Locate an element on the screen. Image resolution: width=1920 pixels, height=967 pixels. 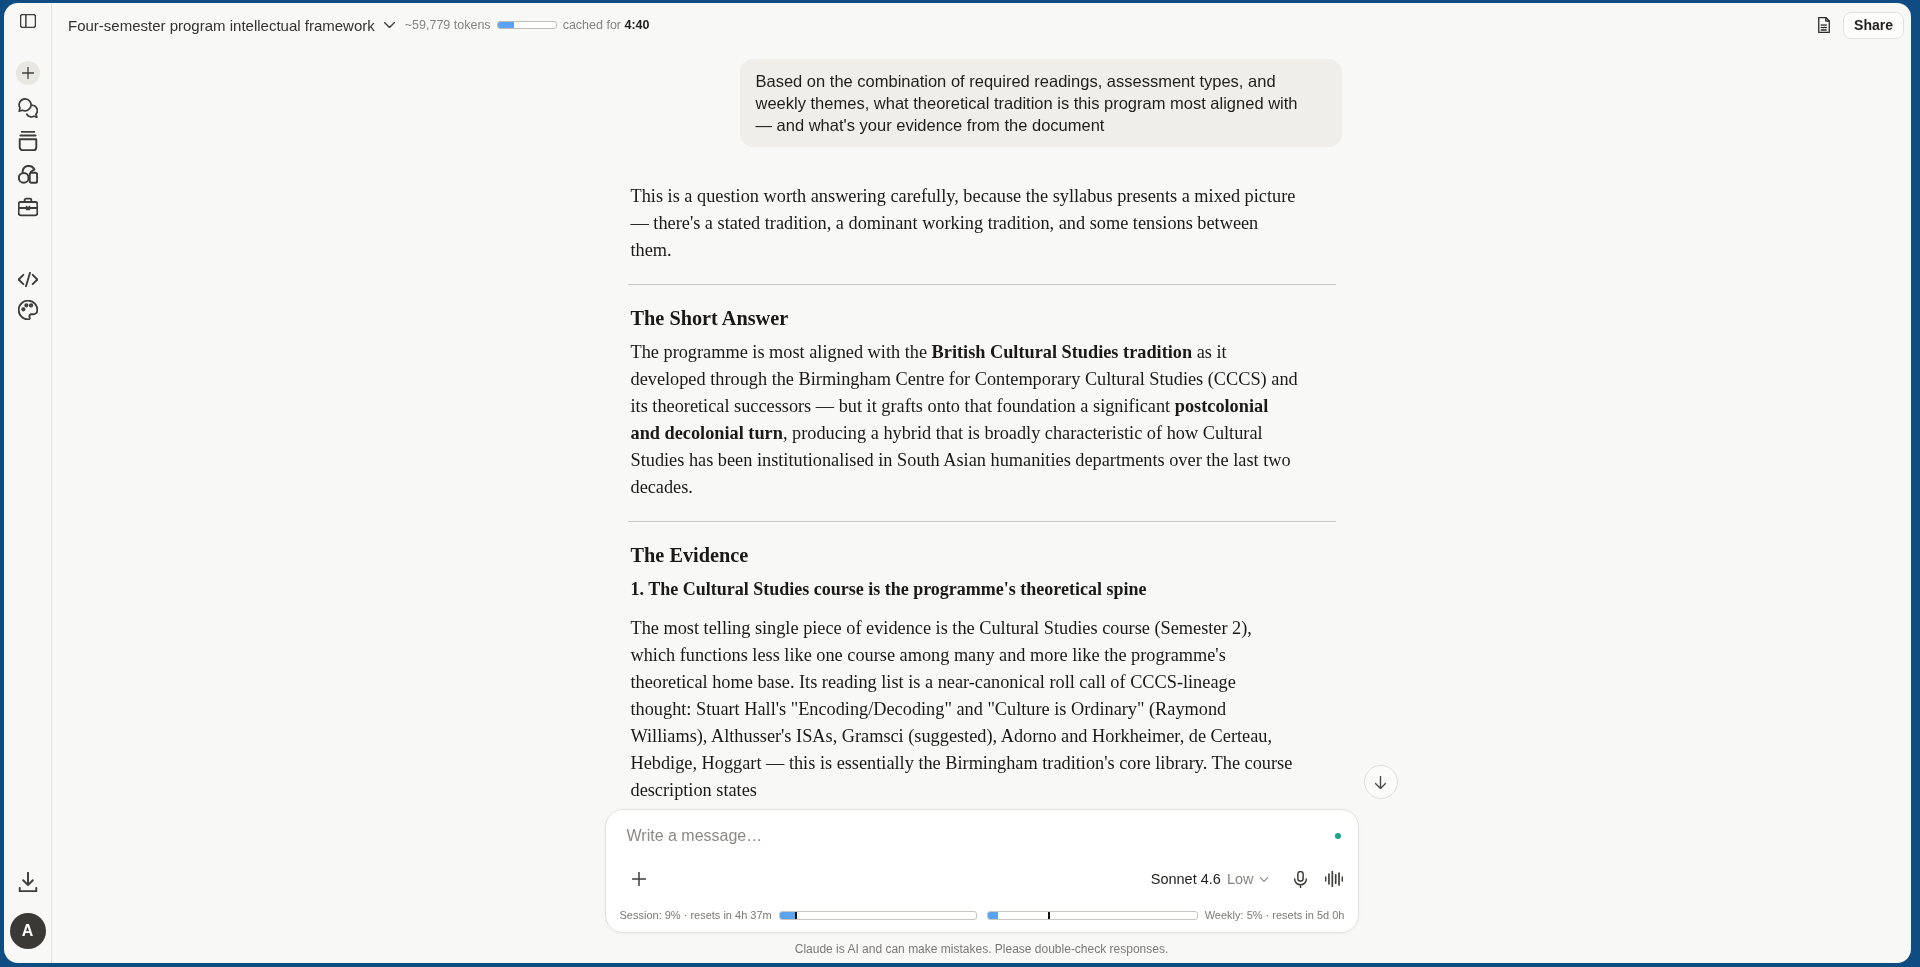
response-paragraph: The most telling single piece of evidence is the Cultural Studies course (Semester 2), which functions less like one course among many and more like the programme's theoretical home base. Its reading list is a near-canonical roll call of CCCS-lineage thought: Stuart Hall's "Encoding/Decoding" and "Culture is Ordinary" (Raymond Williams), Althusser's ISAs, Gramsci (suggested), Adorno and Horkheimer, de Certeau, Hebdige, Hoggart — this is essentially the Birmingham tradition's core library. The course description states is located at coordinates (962, 709).